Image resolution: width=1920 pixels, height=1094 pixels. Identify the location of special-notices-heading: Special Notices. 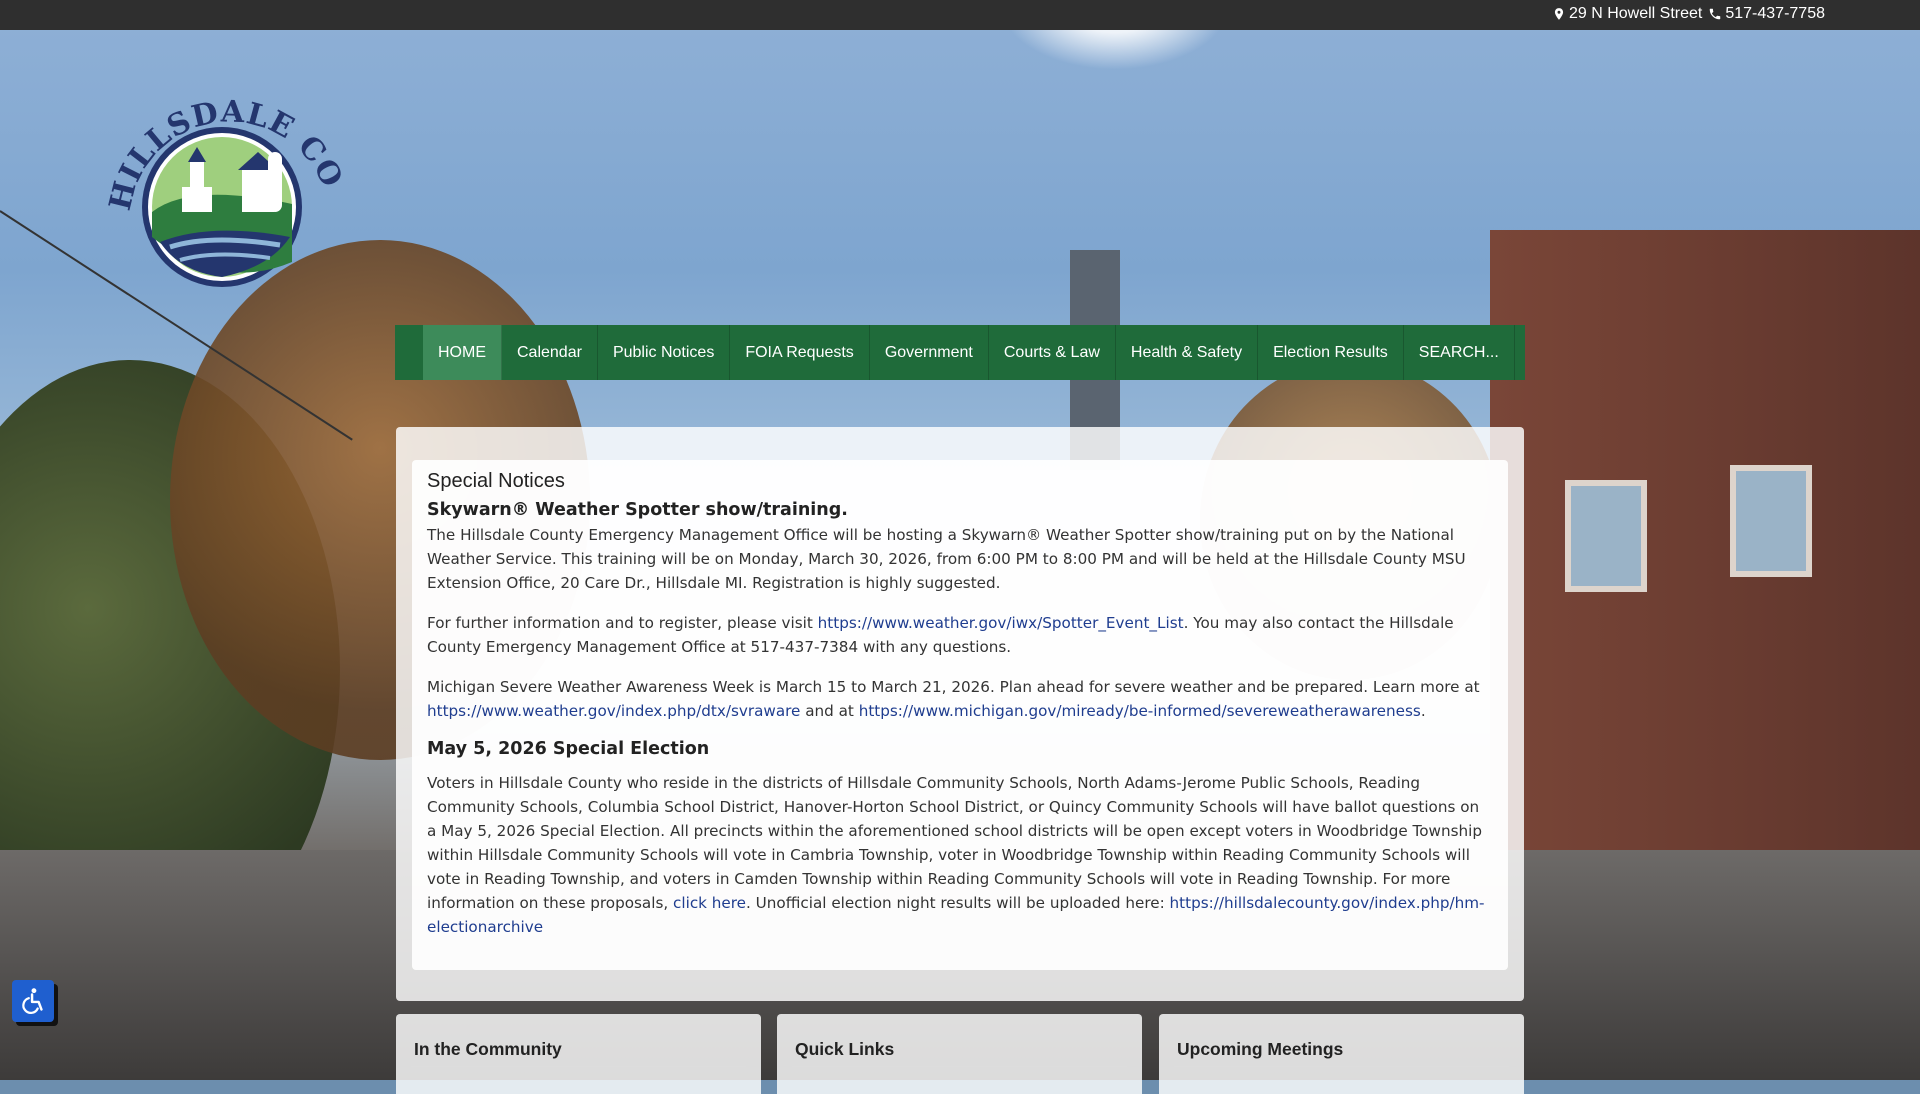
(496, 481).